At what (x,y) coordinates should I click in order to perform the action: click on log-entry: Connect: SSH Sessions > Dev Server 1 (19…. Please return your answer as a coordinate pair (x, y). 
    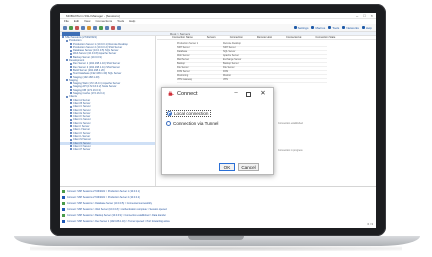
    Looking at the image, I should click on (218, 221).